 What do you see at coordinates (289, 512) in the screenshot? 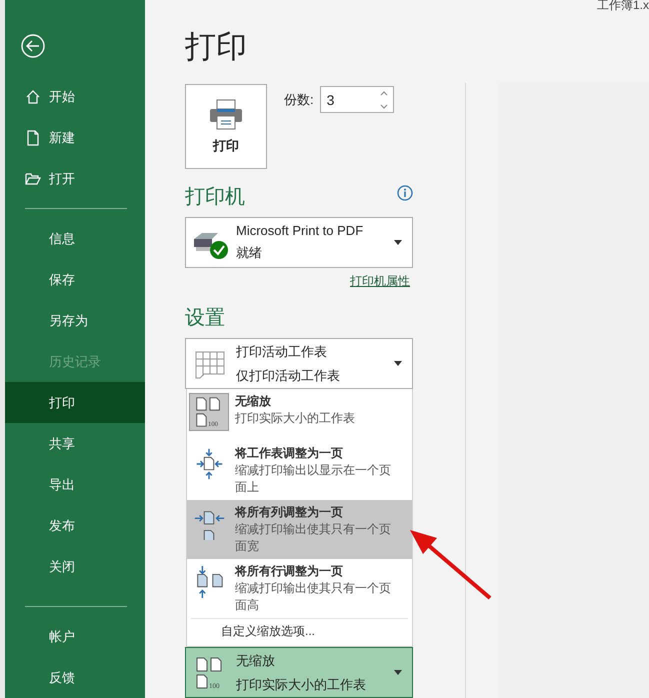
I see `option-title: 将所有列调整为一页` at bounding box center [289, 512].